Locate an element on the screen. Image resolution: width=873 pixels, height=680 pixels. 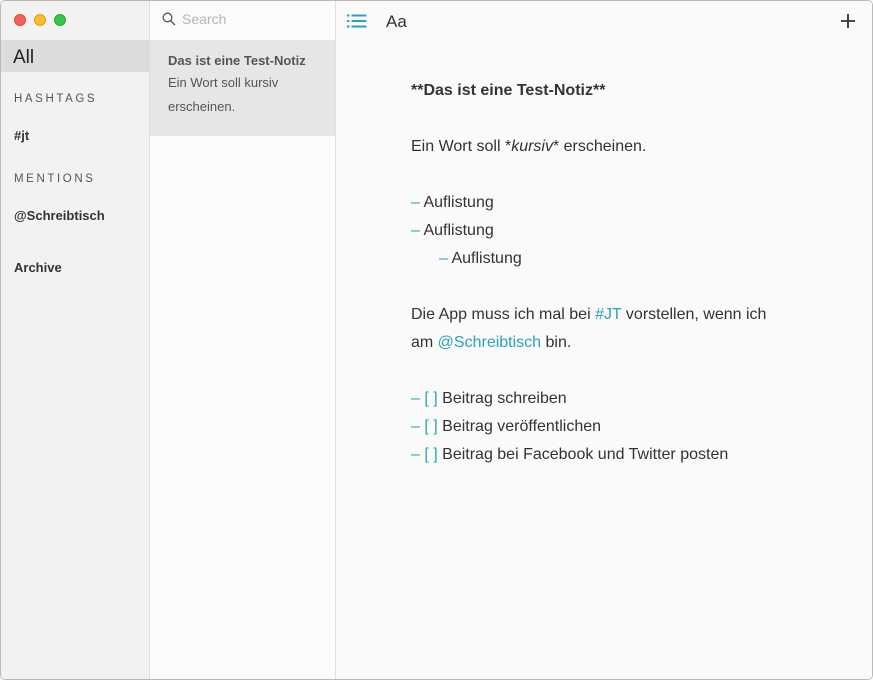
search-icon is located at coordinates (169, 19).